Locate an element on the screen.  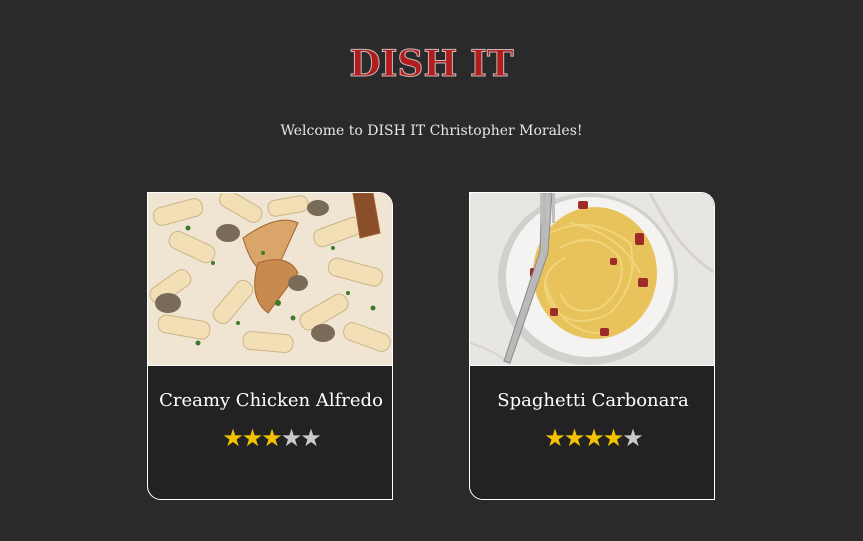
recipe-caption: Creamy Chicken Alfredo ★★★★★ is located at coordinates (270, 432).